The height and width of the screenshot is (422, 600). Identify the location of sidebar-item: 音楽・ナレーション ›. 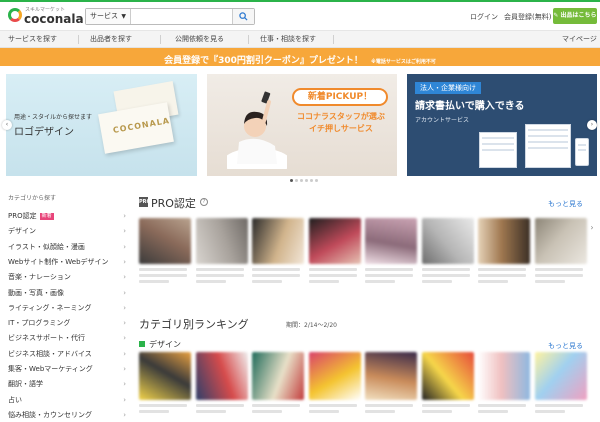
(67, 277).